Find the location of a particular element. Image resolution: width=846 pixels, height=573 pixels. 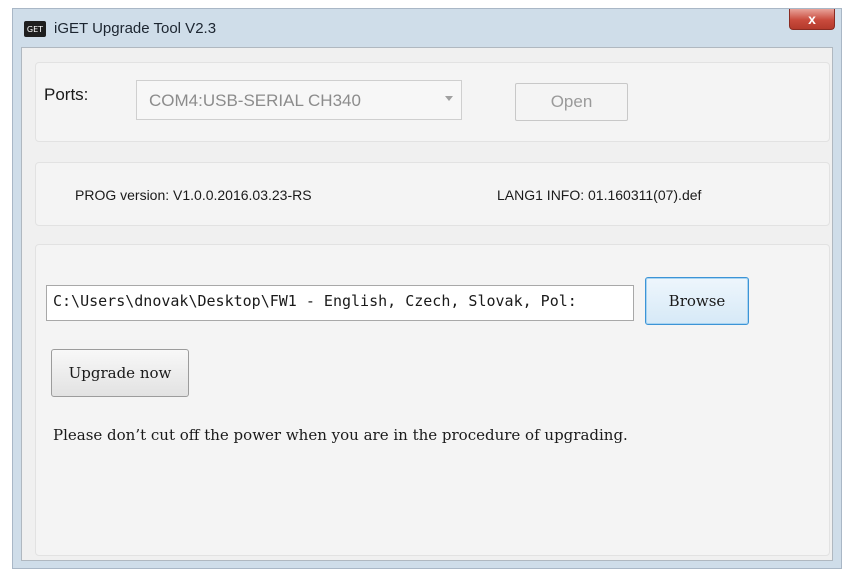

port-select: COM4:USB-SERIAL CH340 is located at coordinates (299, 100).